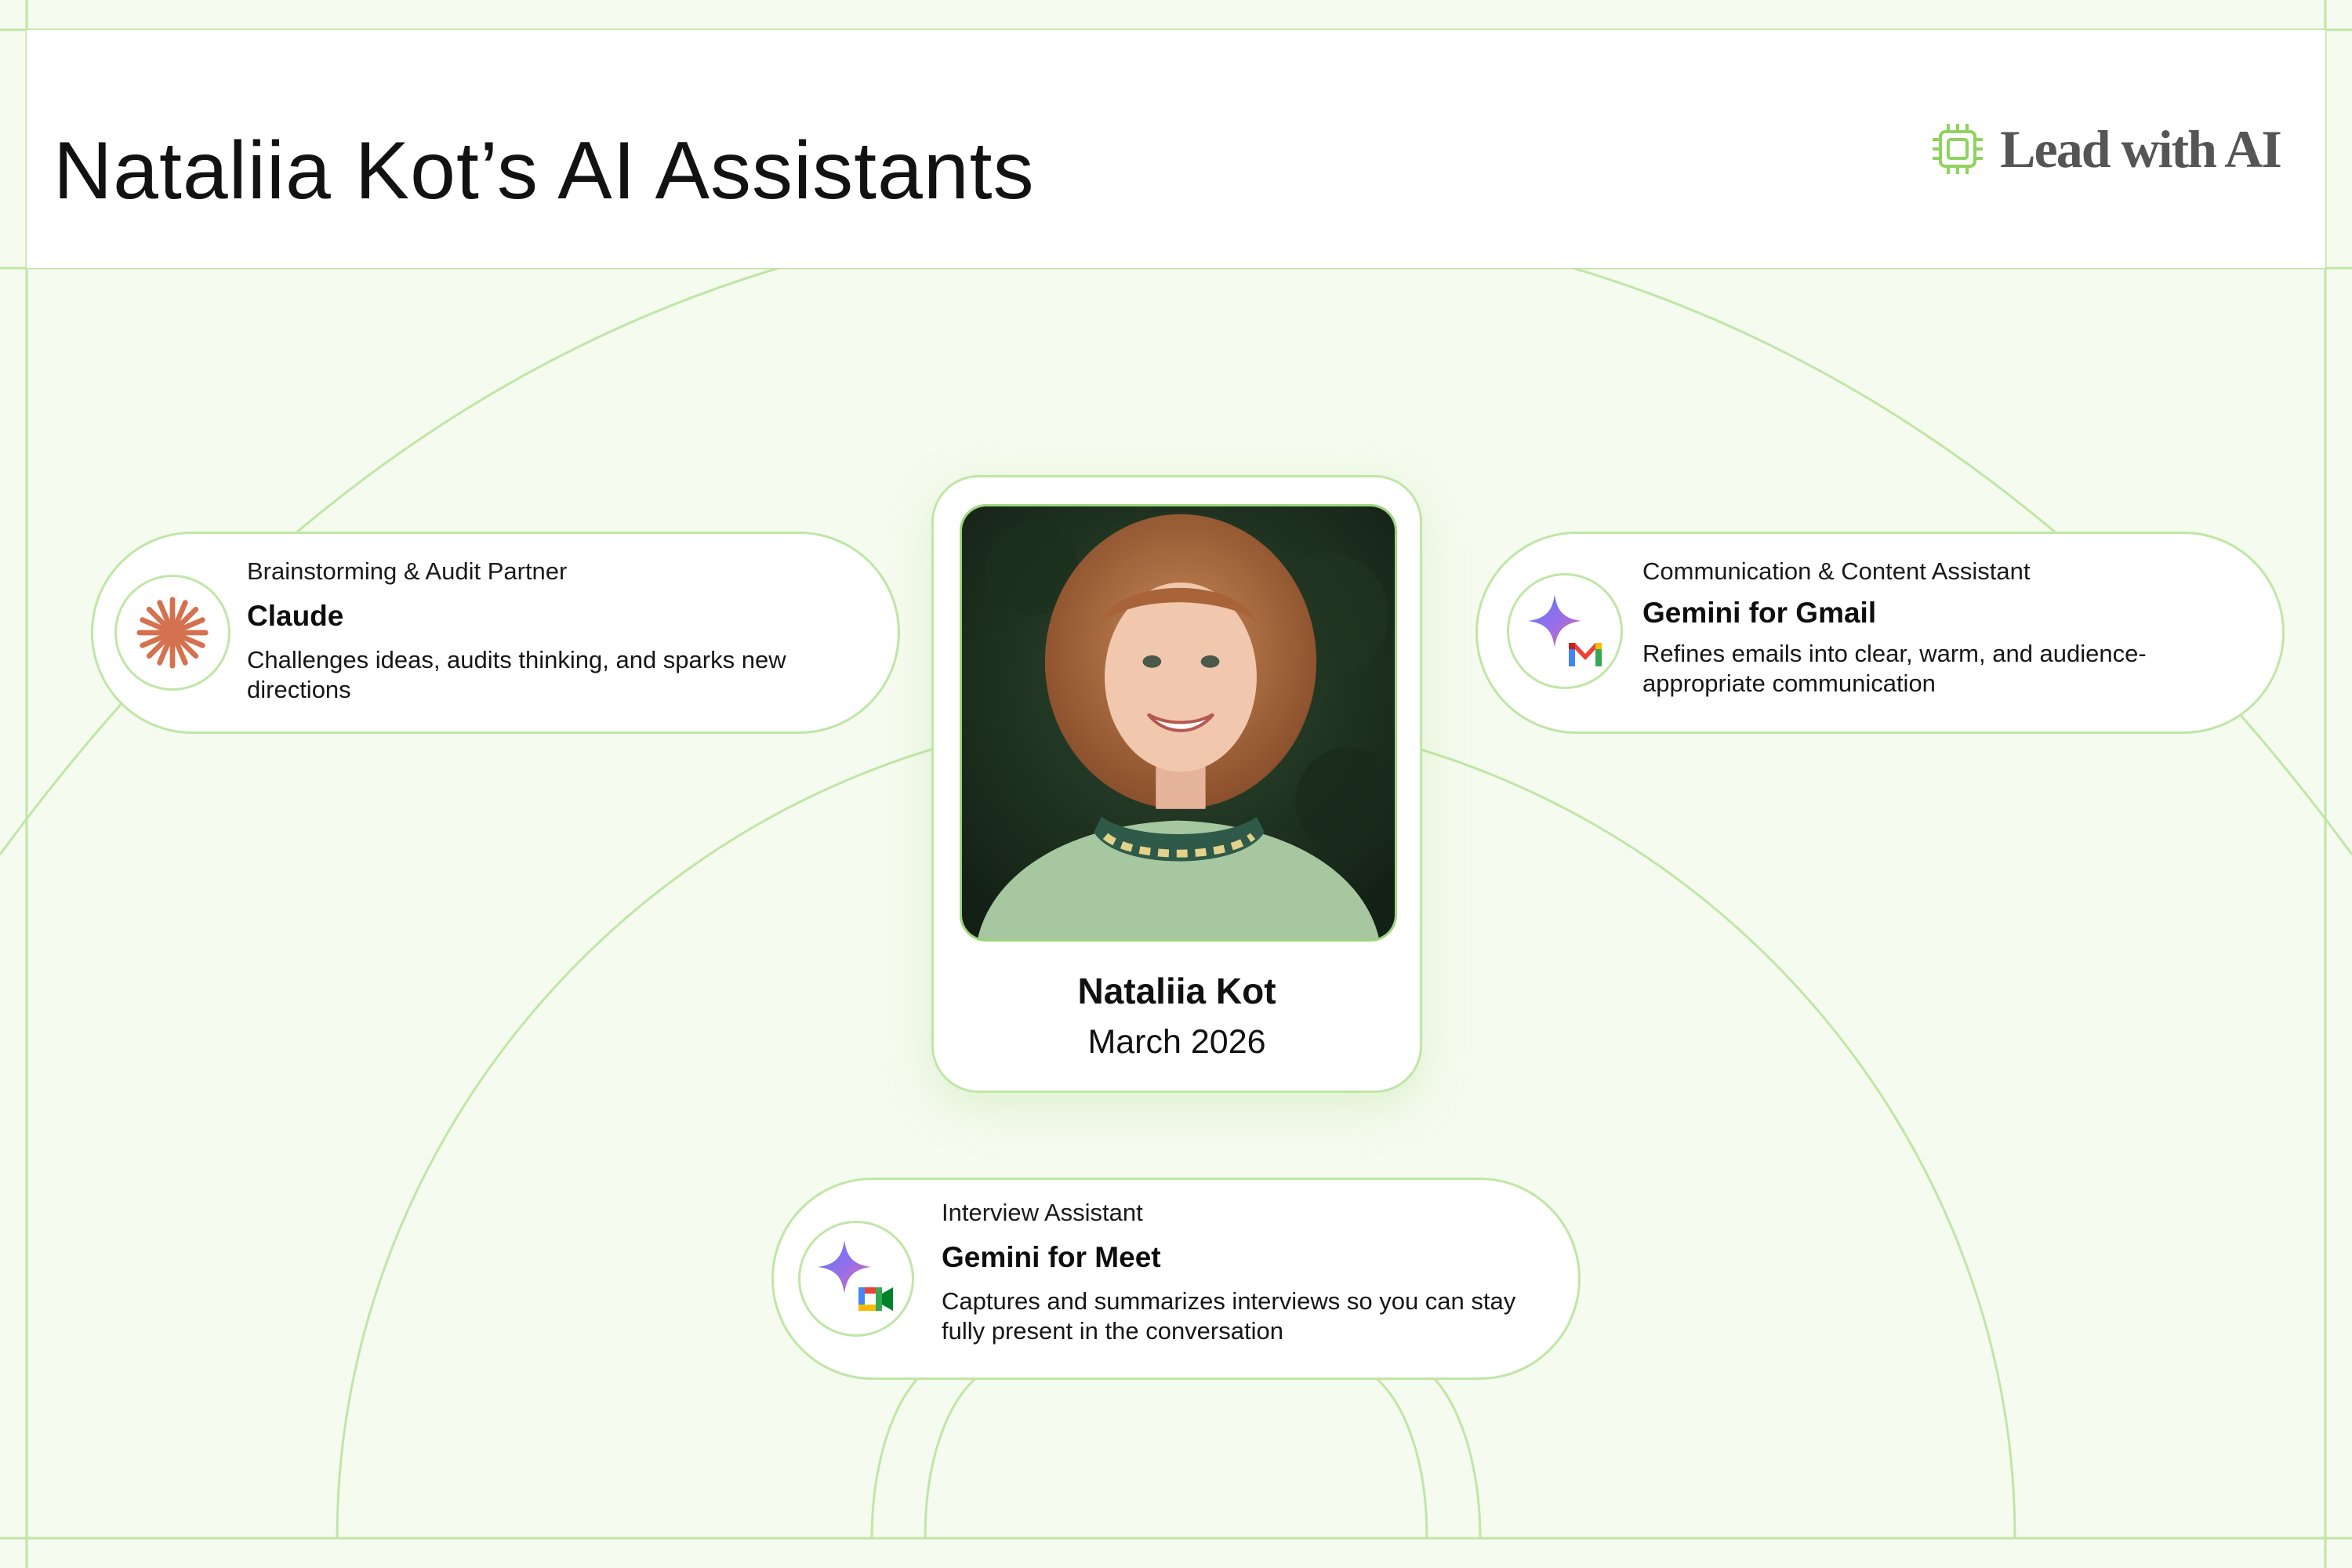  I want to click on assistant-category: Communication & Content Assistant, so click(1837, 571).